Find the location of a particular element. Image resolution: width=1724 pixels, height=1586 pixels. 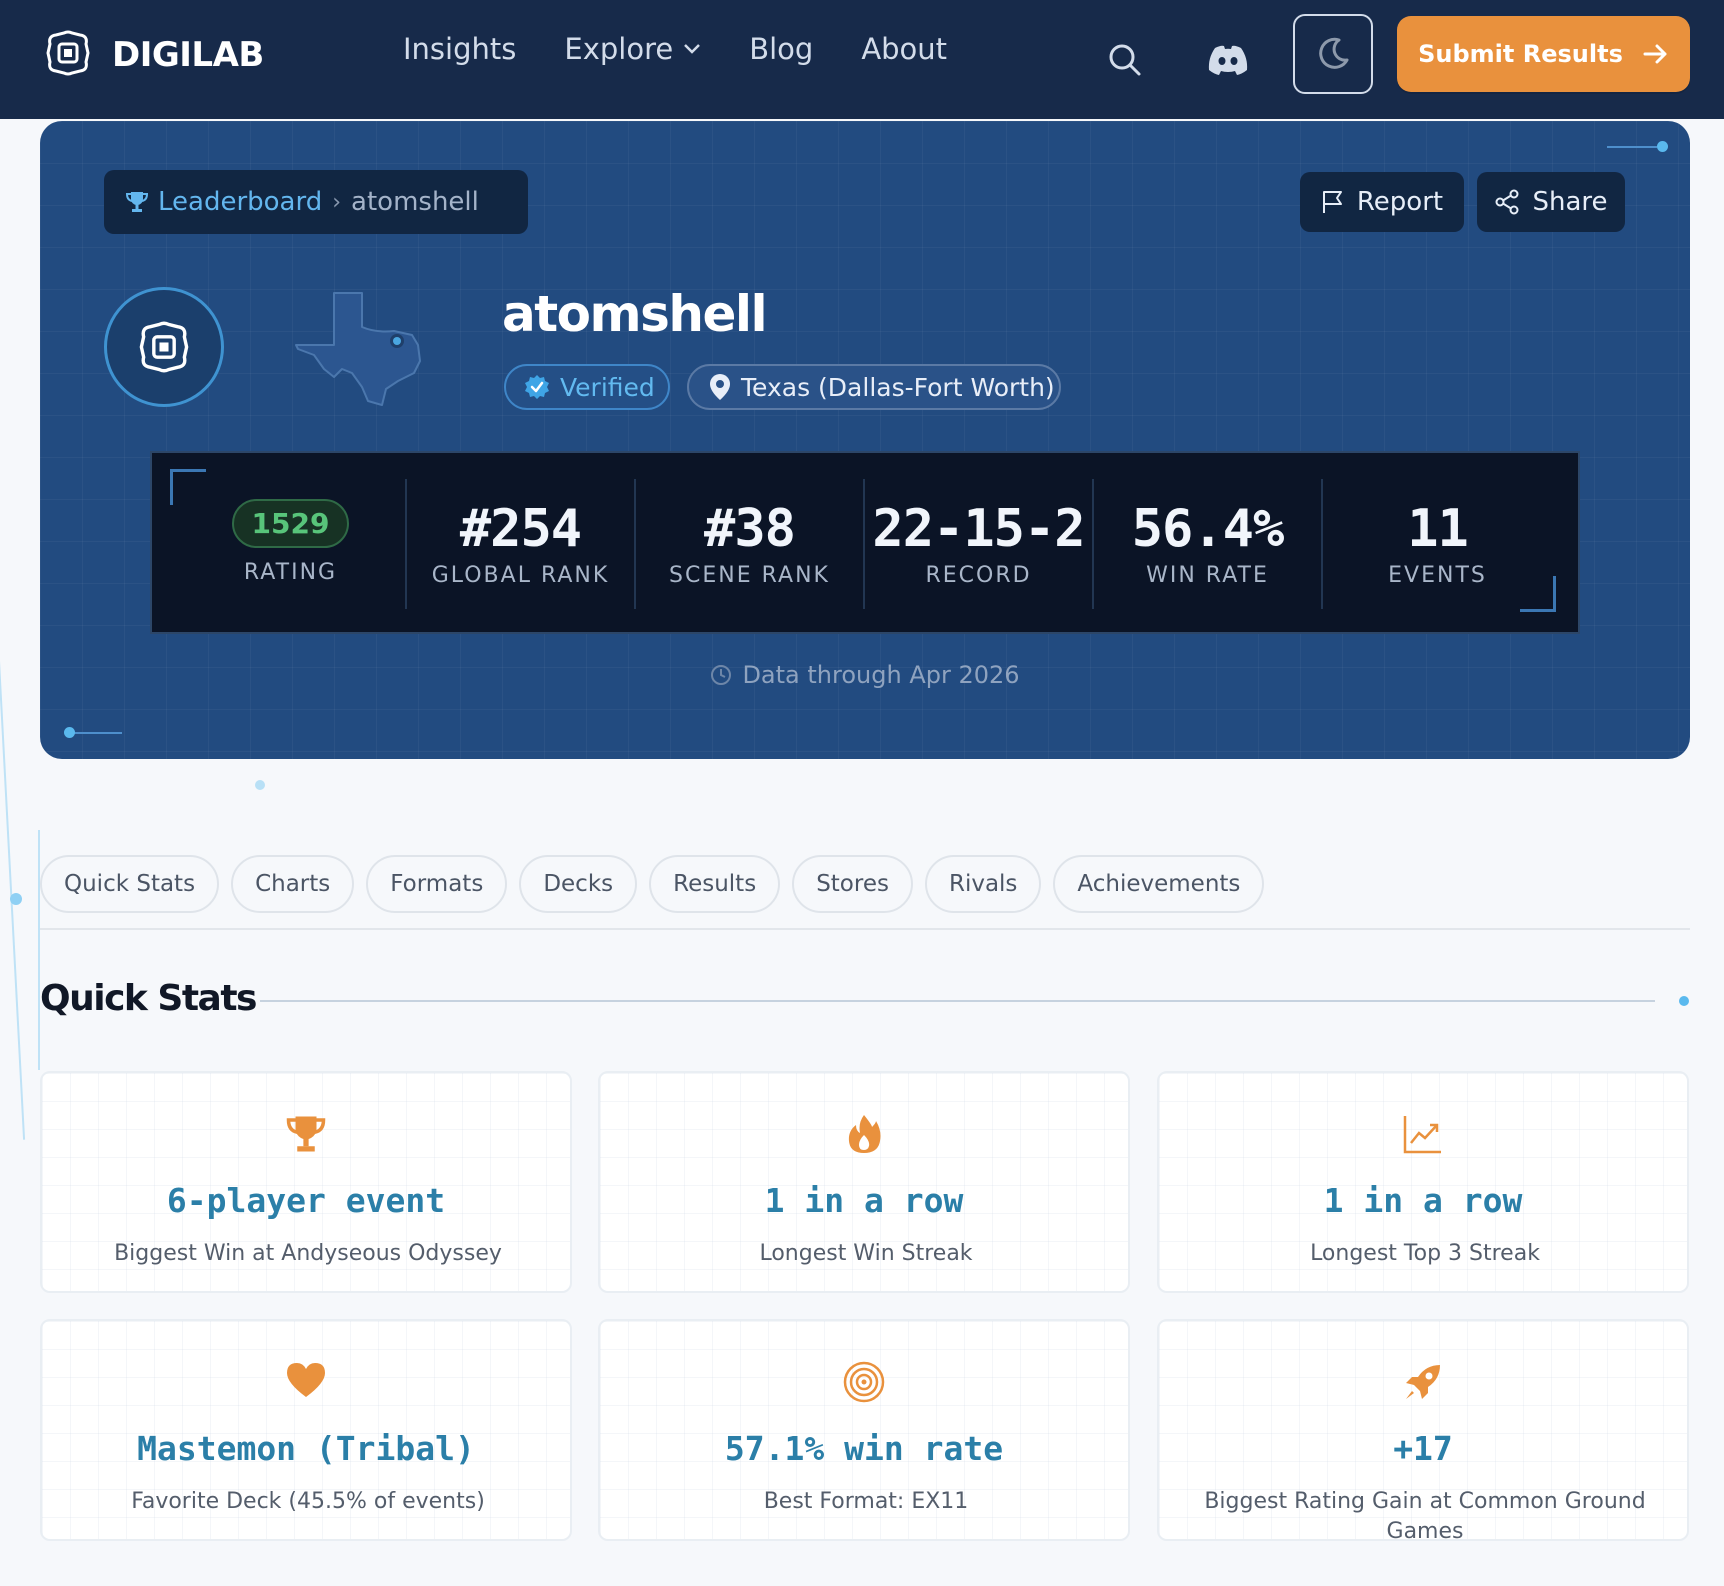

stat-card-win-streak: 1 in a row Longest Win Streak is located at coordinates (864, 1182).